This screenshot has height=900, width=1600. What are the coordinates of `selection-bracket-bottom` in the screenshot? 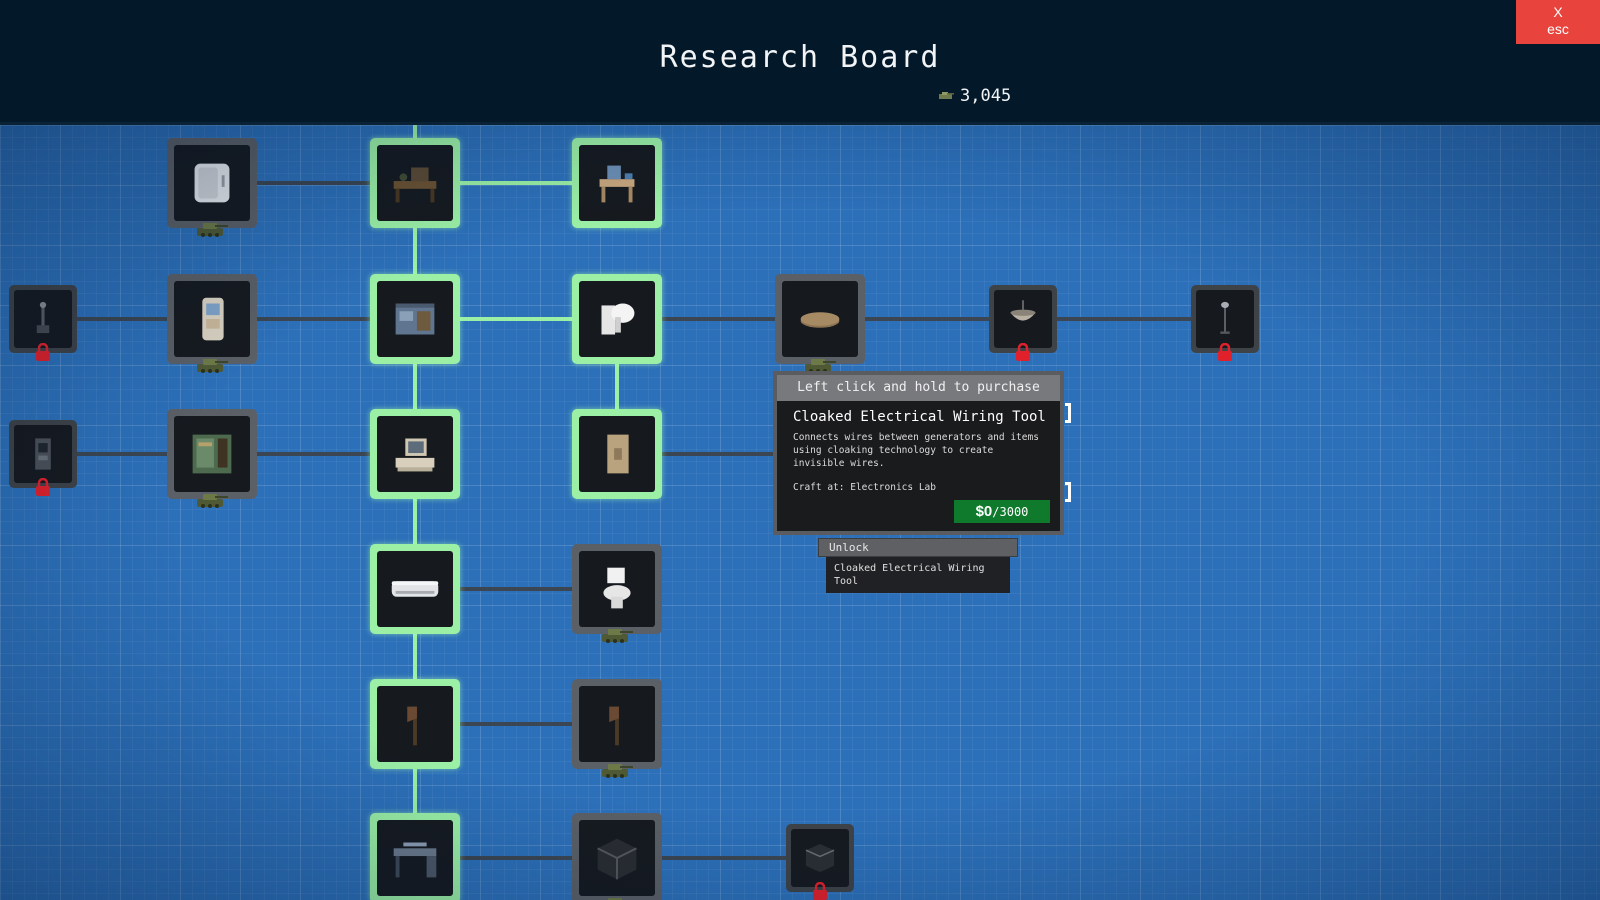 It's located at (1068, 492).